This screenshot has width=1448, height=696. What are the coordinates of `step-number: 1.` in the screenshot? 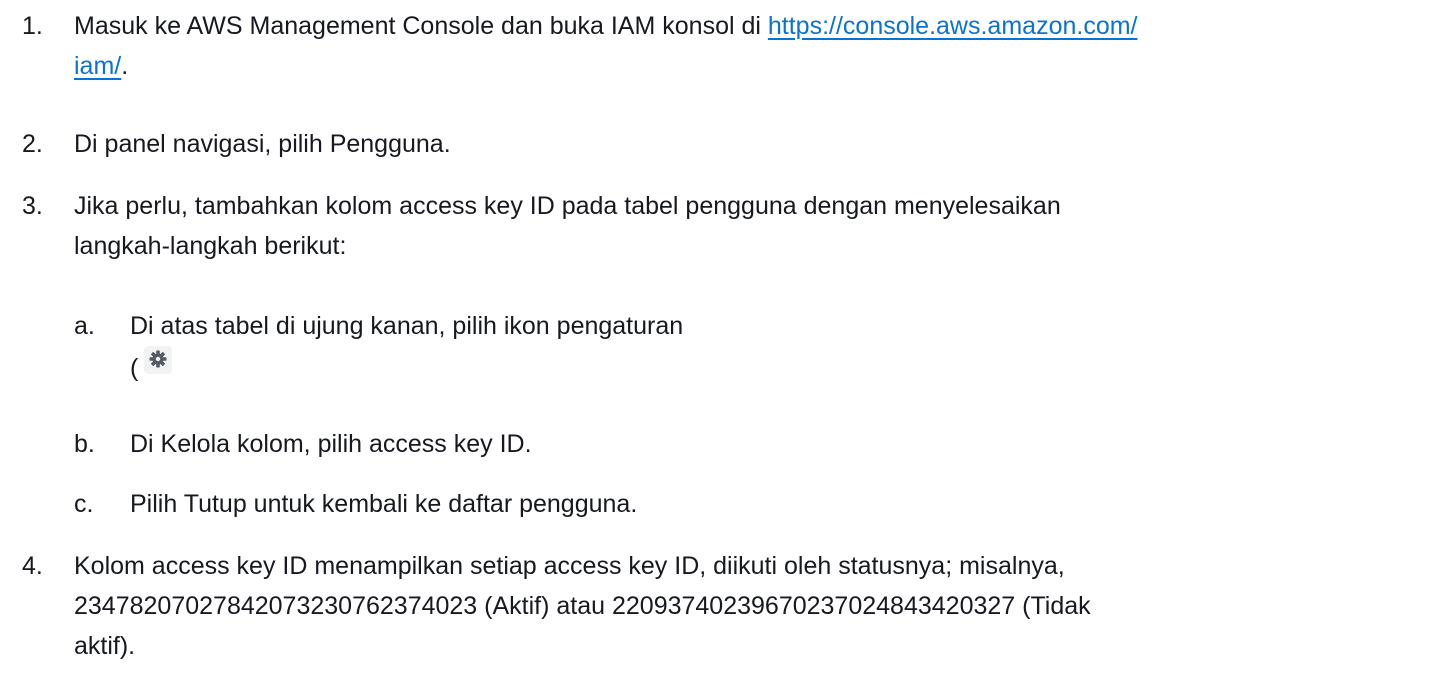 It's located at (32, 26).